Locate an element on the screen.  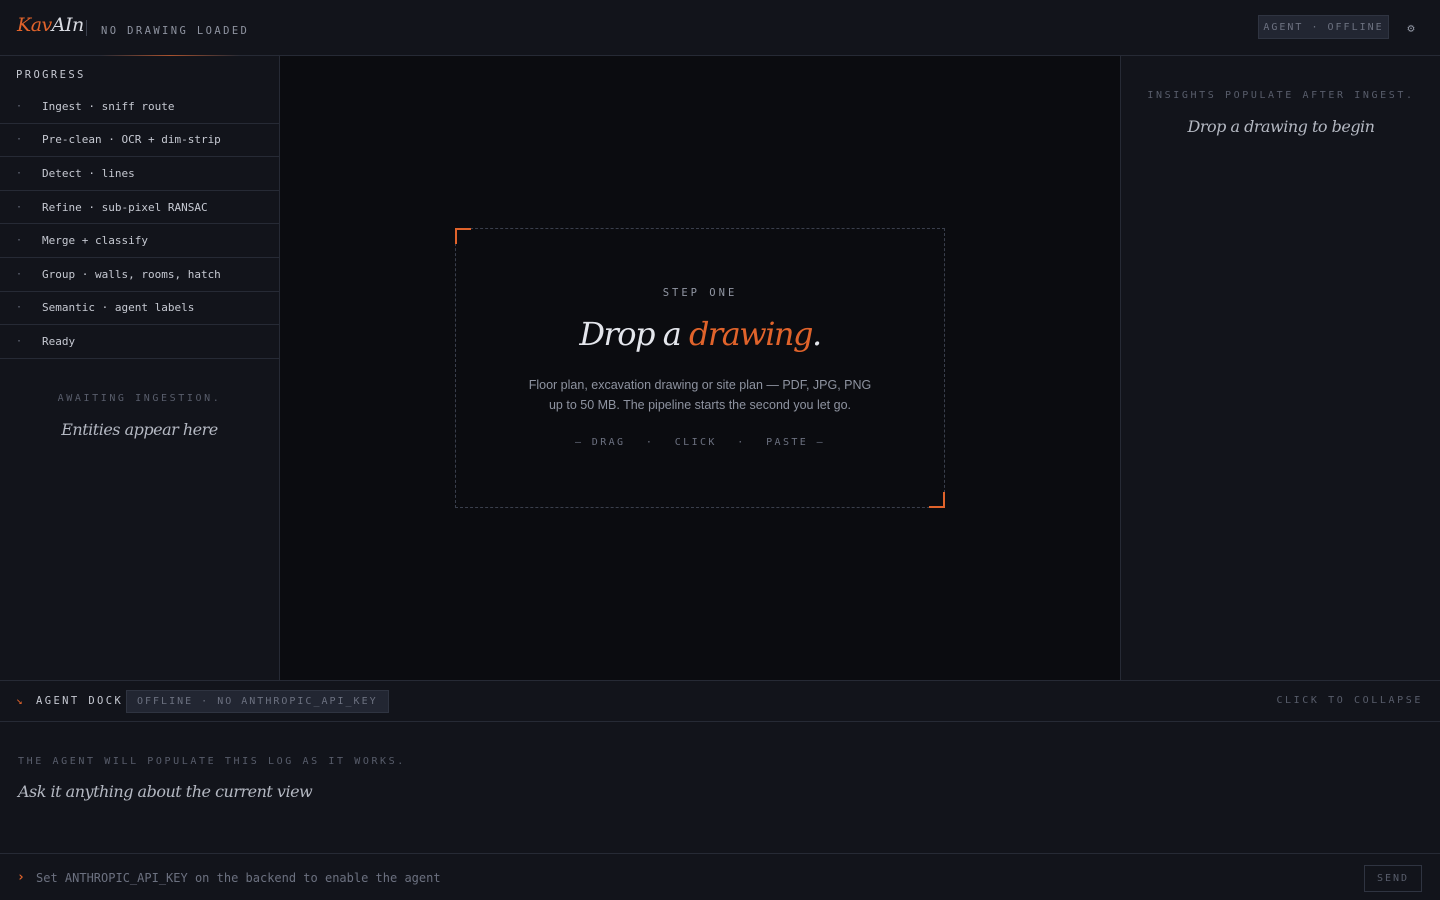
chevron-icon: ↘ is located at coordinates (19, 700).